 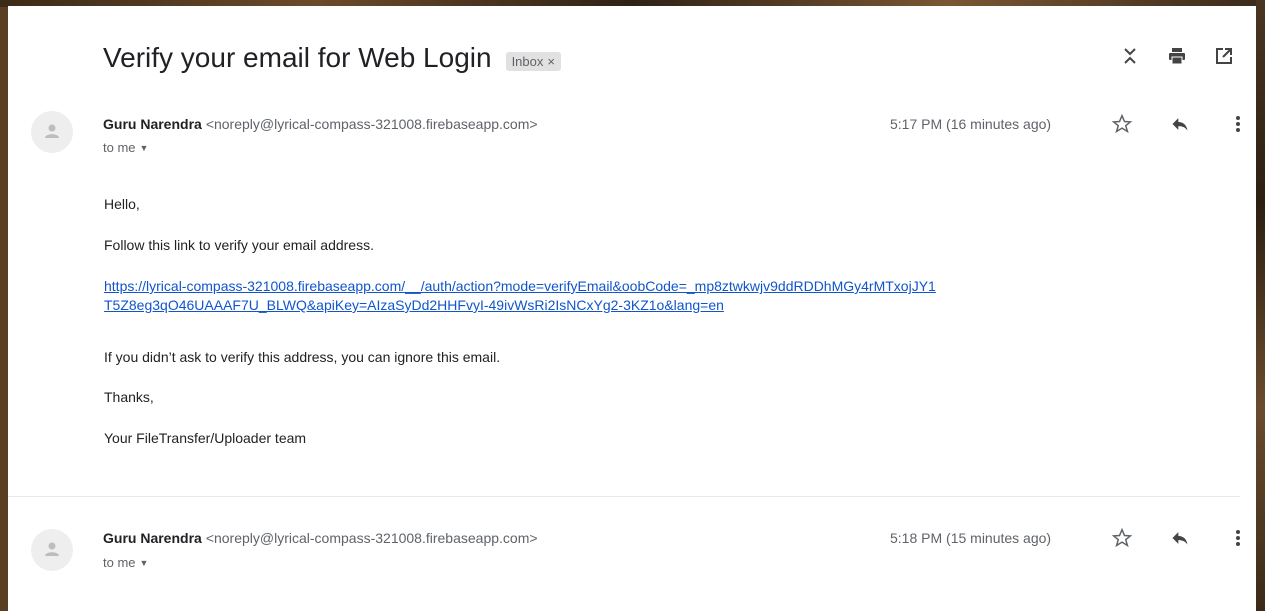 I want to click on expand-collapse-icon, so click(x=1130, y=56).